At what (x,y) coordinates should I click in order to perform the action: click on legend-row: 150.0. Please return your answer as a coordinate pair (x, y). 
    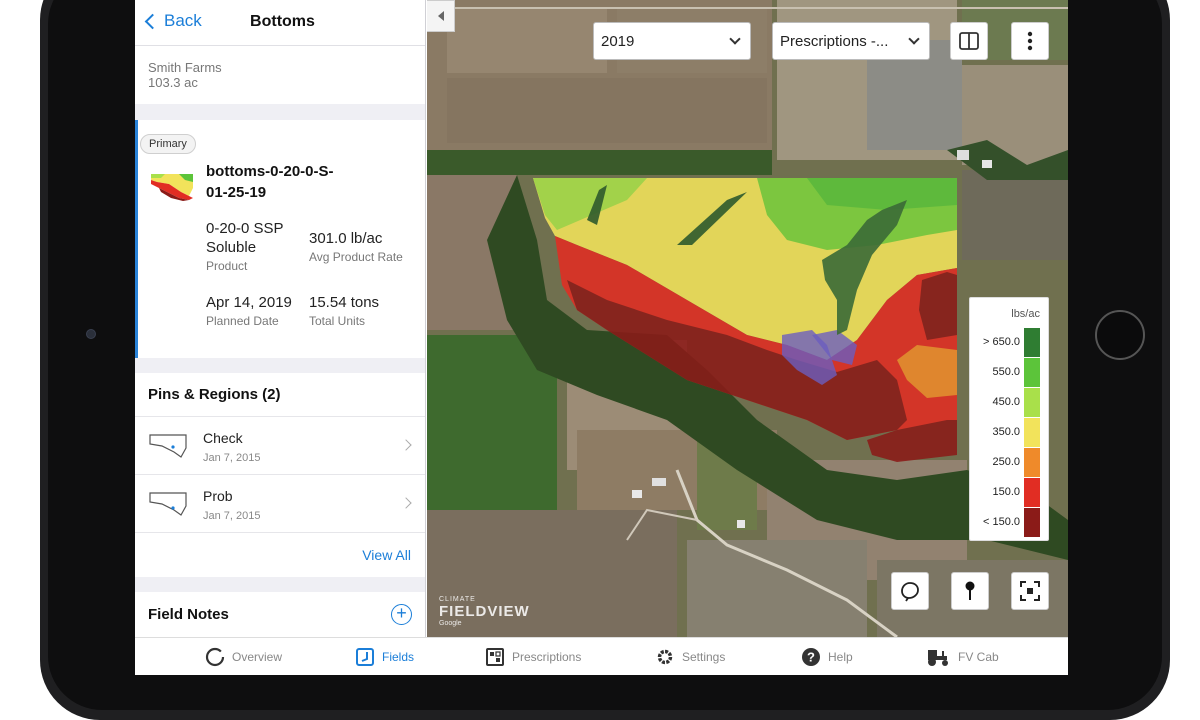
    Looking at the image, I should click on (1010, 492).